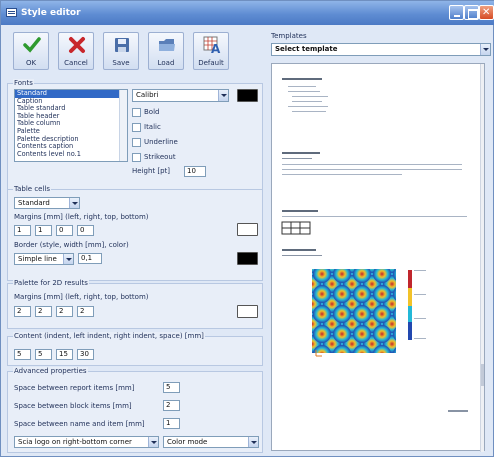 The height and width of the screenshot is (457, 494). Describe the element at coordinates (51, 283) in the screenshot. I see `palette-title: Palette for 2D results` at that location.